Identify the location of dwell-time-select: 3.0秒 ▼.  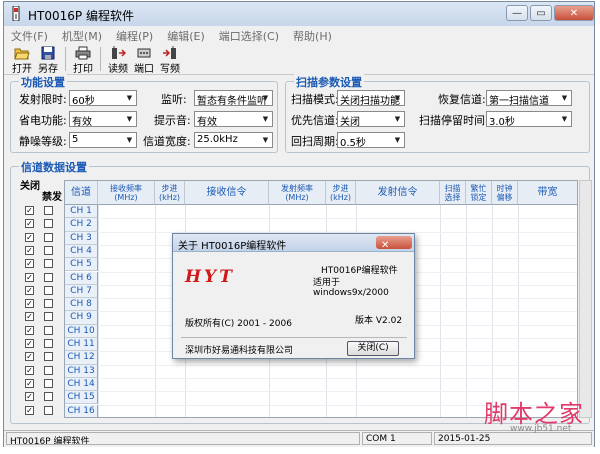
(529, 119).